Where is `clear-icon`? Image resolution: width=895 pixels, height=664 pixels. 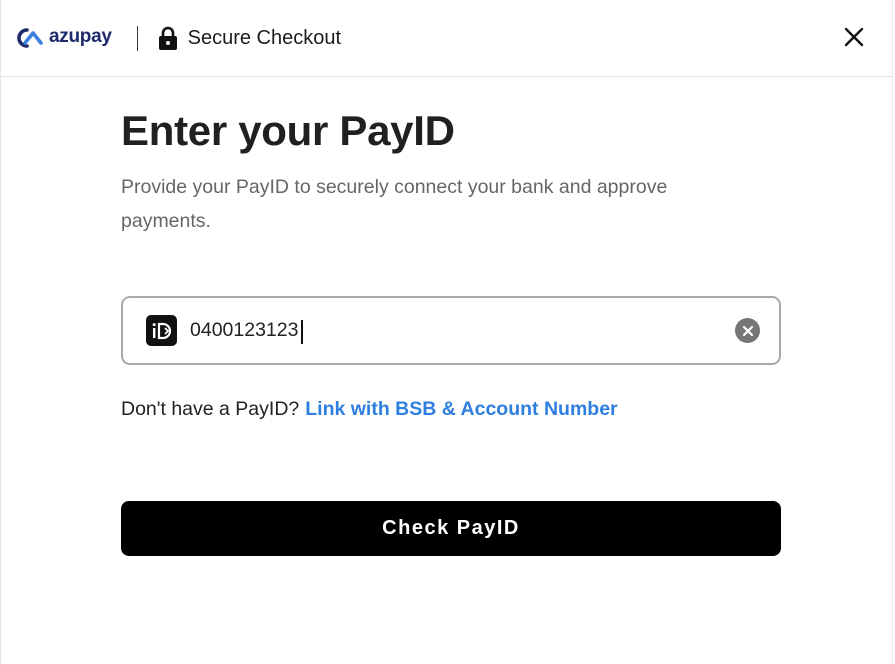 clear-icon is located at coordinates (748, 331).